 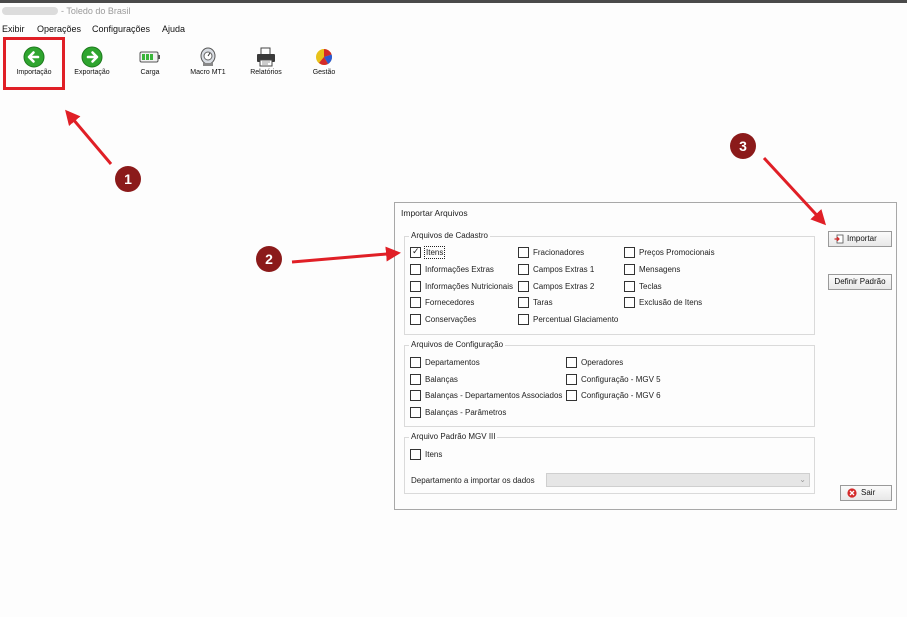 What do you see at coordinates (208, 72) in the screenshot?
I see `toolbar-macro-mt1-label: Macro MT1` at bounding box center [208, 72].